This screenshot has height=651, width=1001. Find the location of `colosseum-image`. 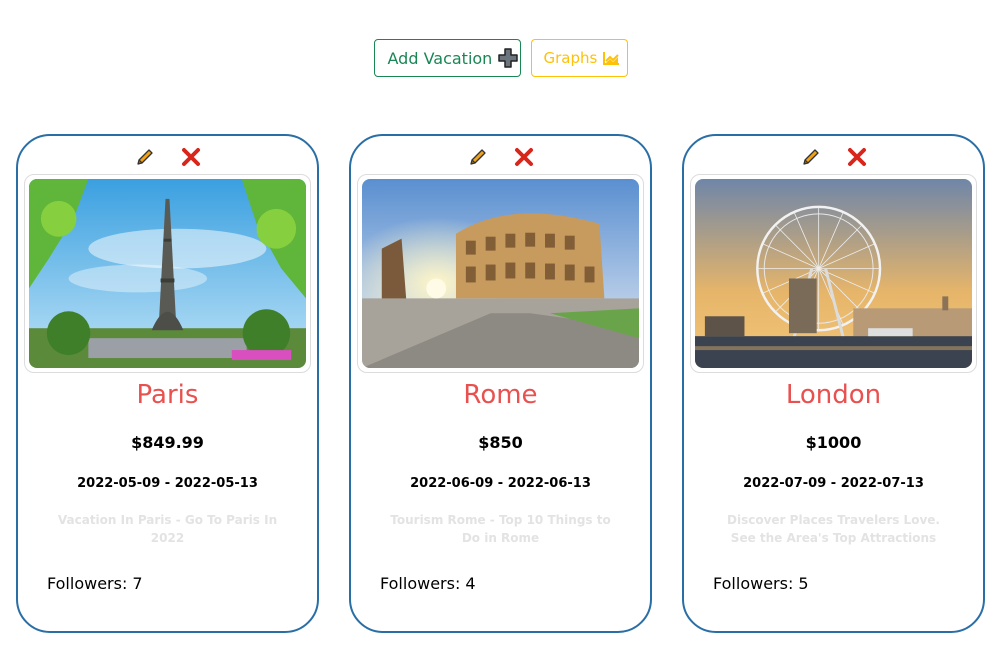

colosseum-image is located at coordinates (500, 273).